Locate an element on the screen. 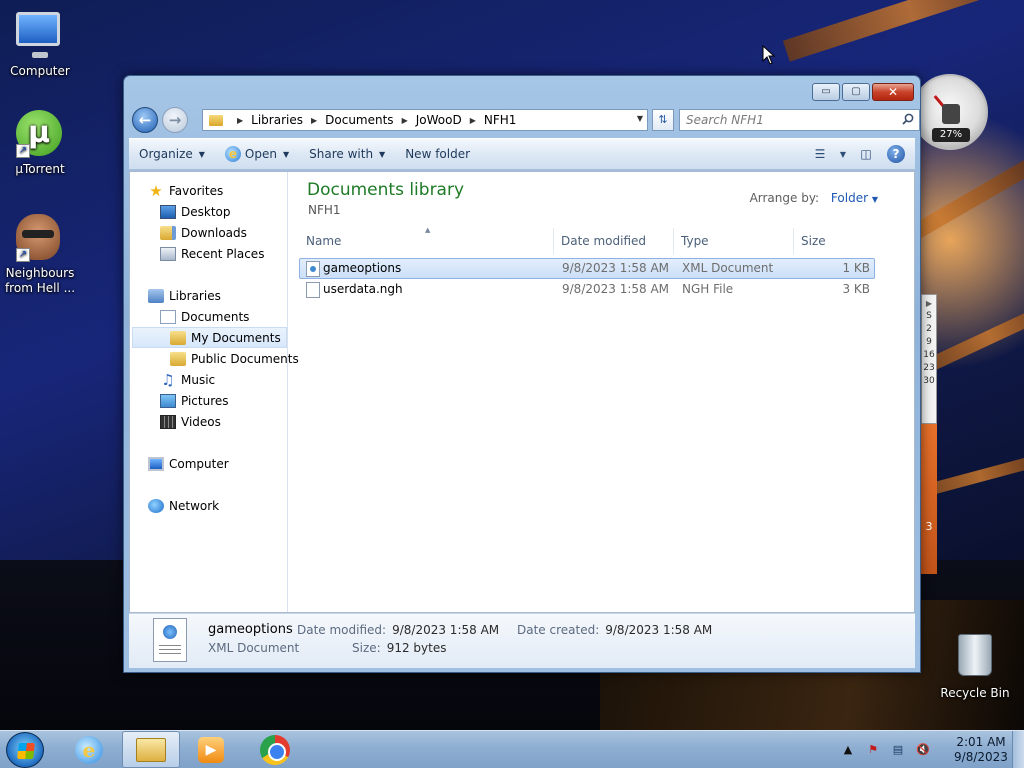 The height and width of the screenshot is (768, 1024). breadcrumb-jowood: JoWooD is located at coordinates (439, 120).